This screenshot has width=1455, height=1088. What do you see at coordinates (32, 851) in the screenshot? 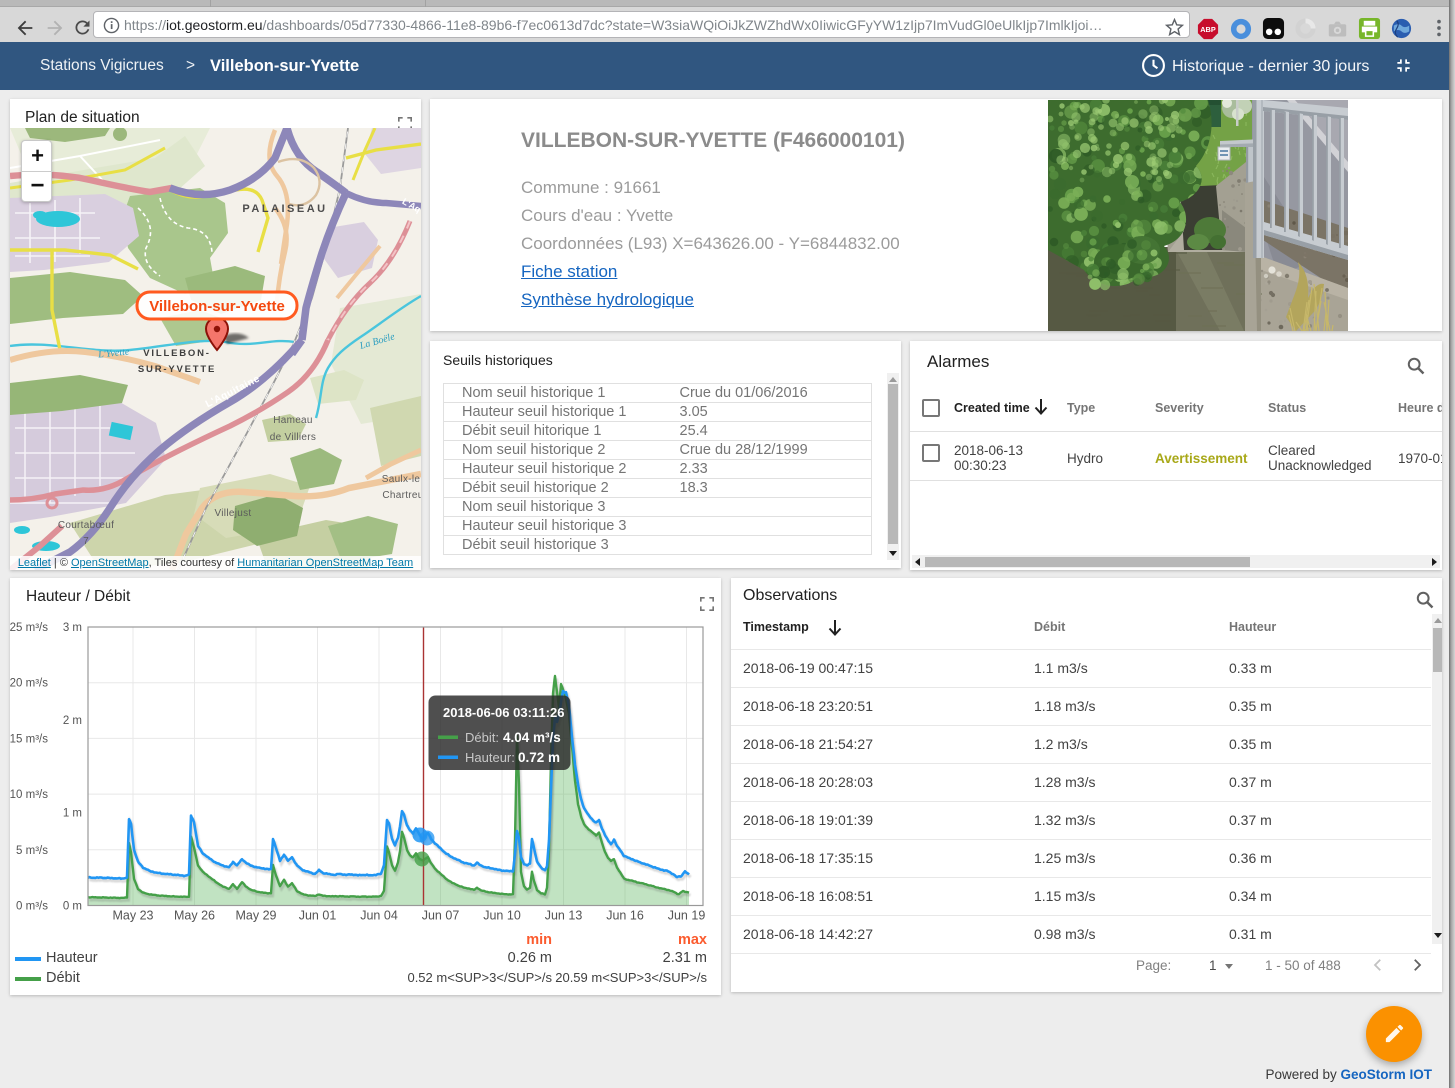
I see `svg-text: 5 m³/s` at bounding box center [32, 851].